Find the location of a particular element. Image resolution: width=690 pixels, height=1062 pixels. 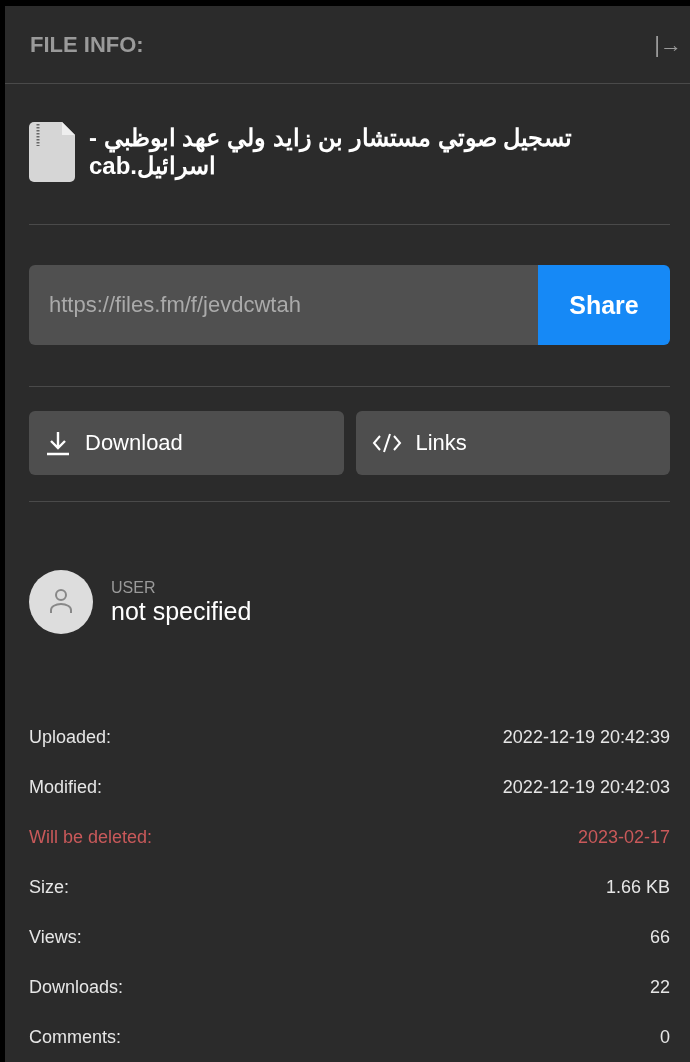

code-icon is located at coordinates (386, 443).